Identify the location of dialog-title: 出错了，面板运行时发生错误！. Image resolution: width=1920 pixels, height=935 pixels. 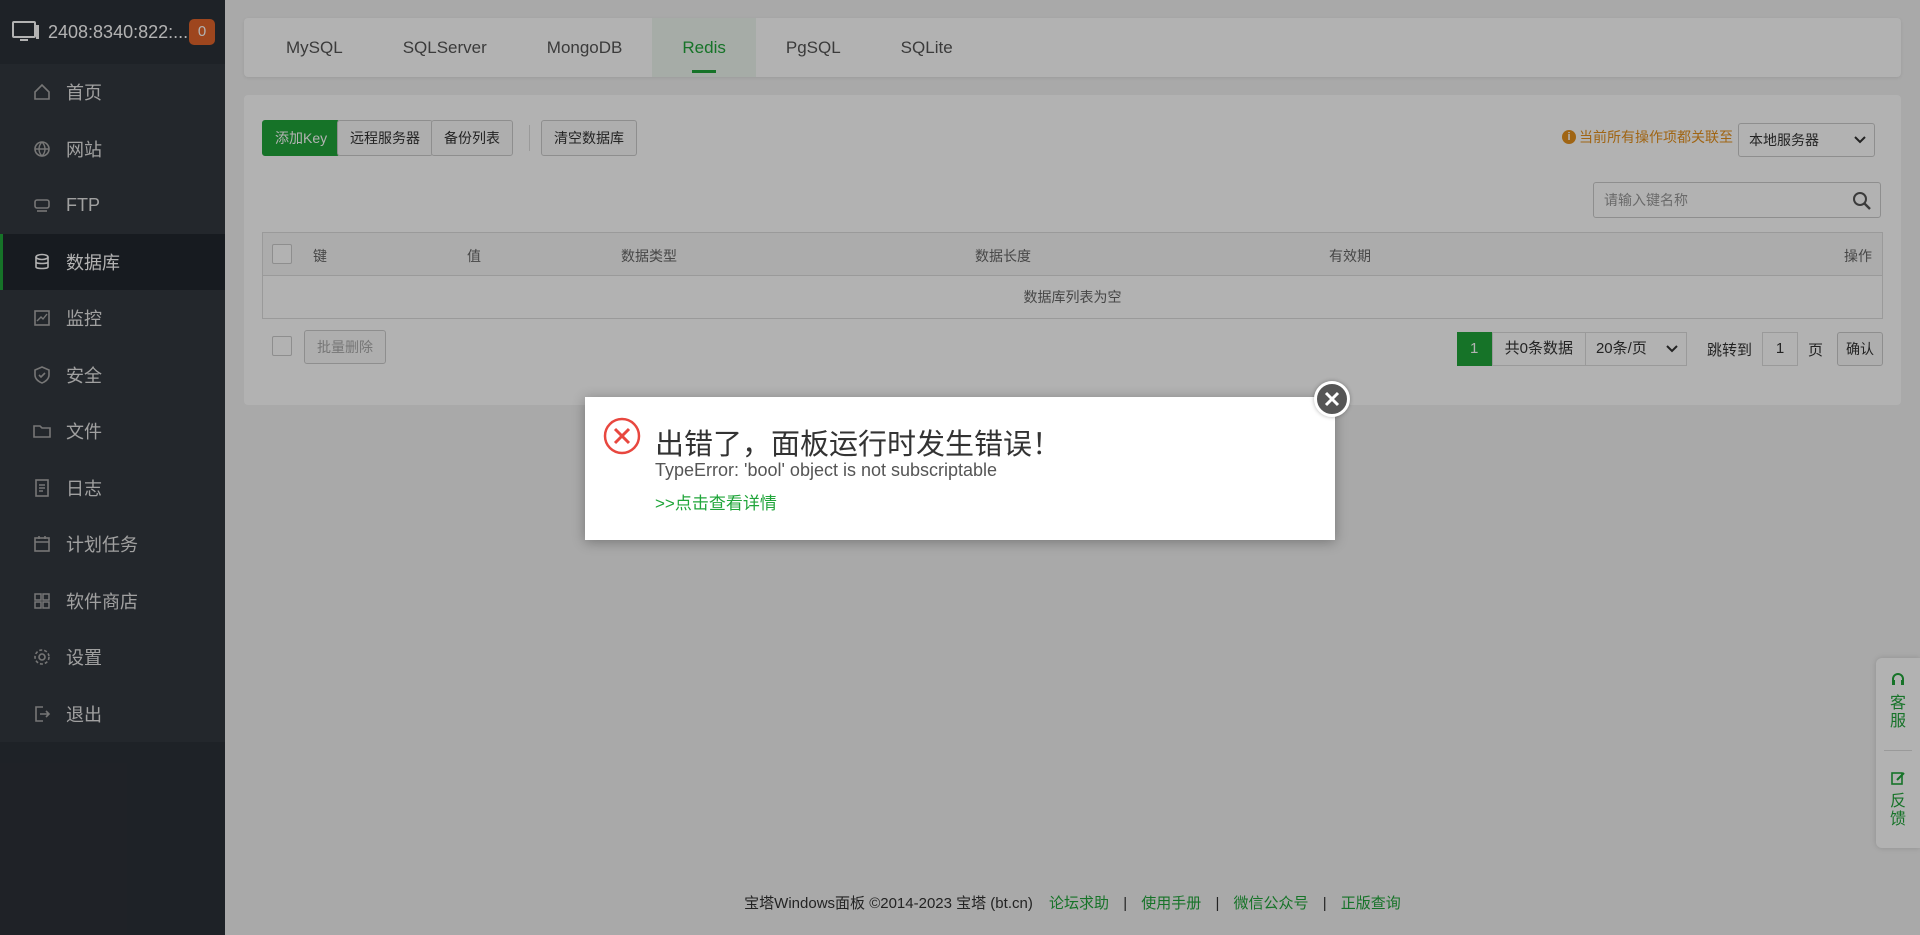
(858, 445).